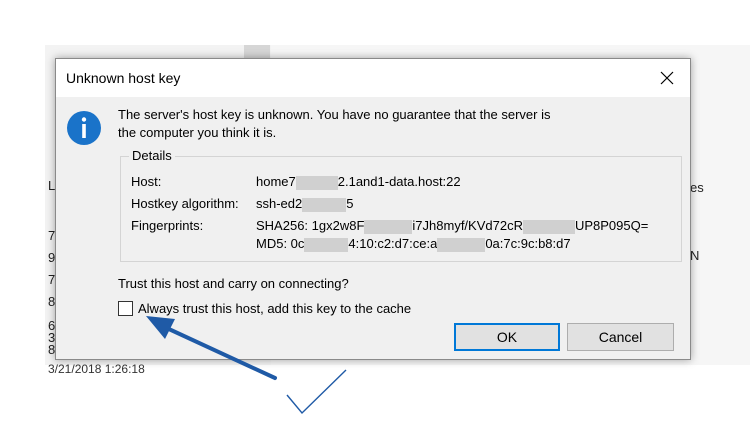 The width and height of the screenshot is (750, 422). Describe the element at coordinates (695, 255) in the screenshot. I see `background-text: N` at that location.